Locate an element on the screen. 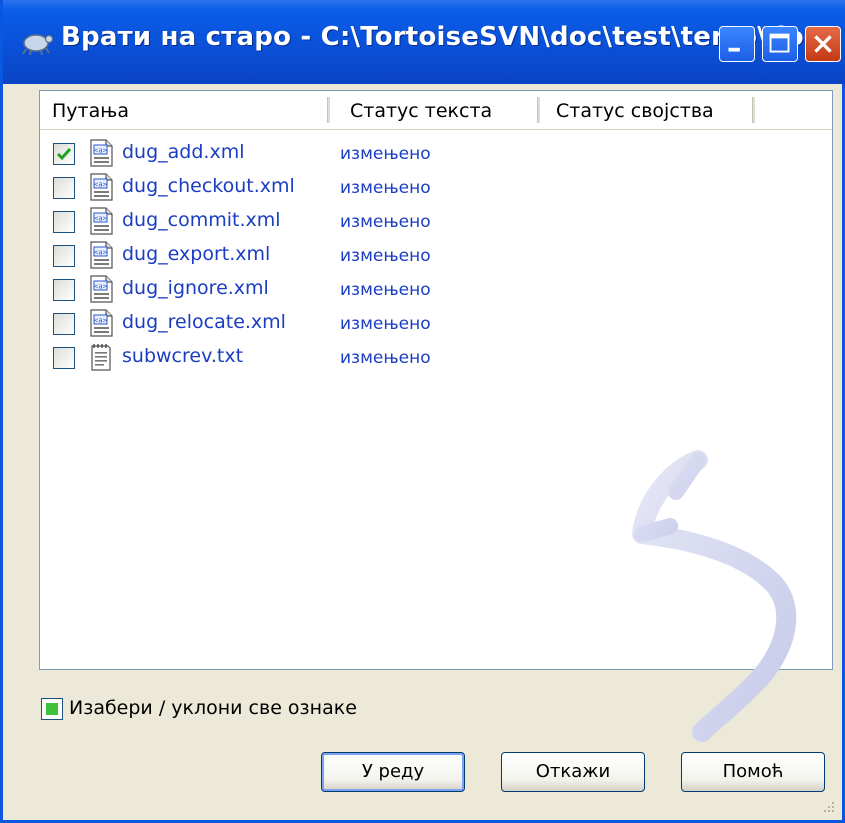  text-file-icon is located at coordinates (101, 357).